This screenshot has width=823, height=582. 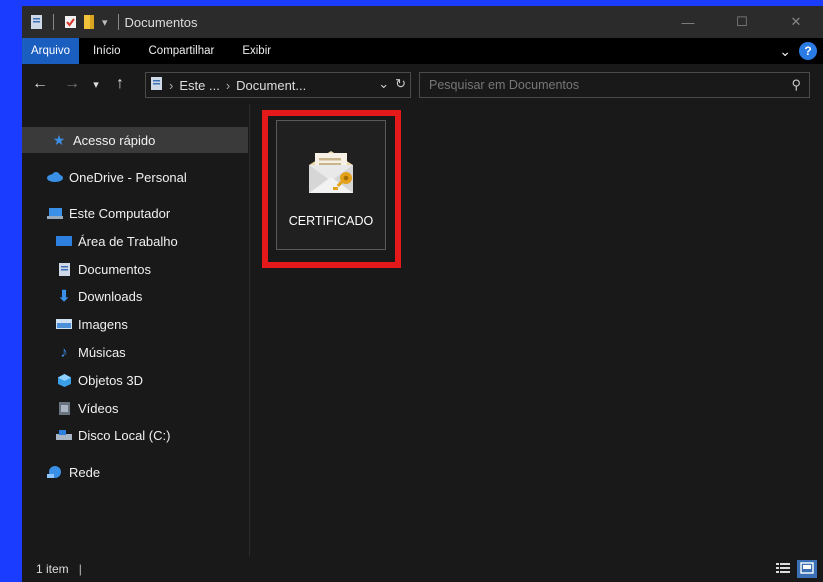 What do you see at coordinates (256, 51) in the screenshot?
I see `tab-exibir: Exibir` at bounding box center [256, 51].